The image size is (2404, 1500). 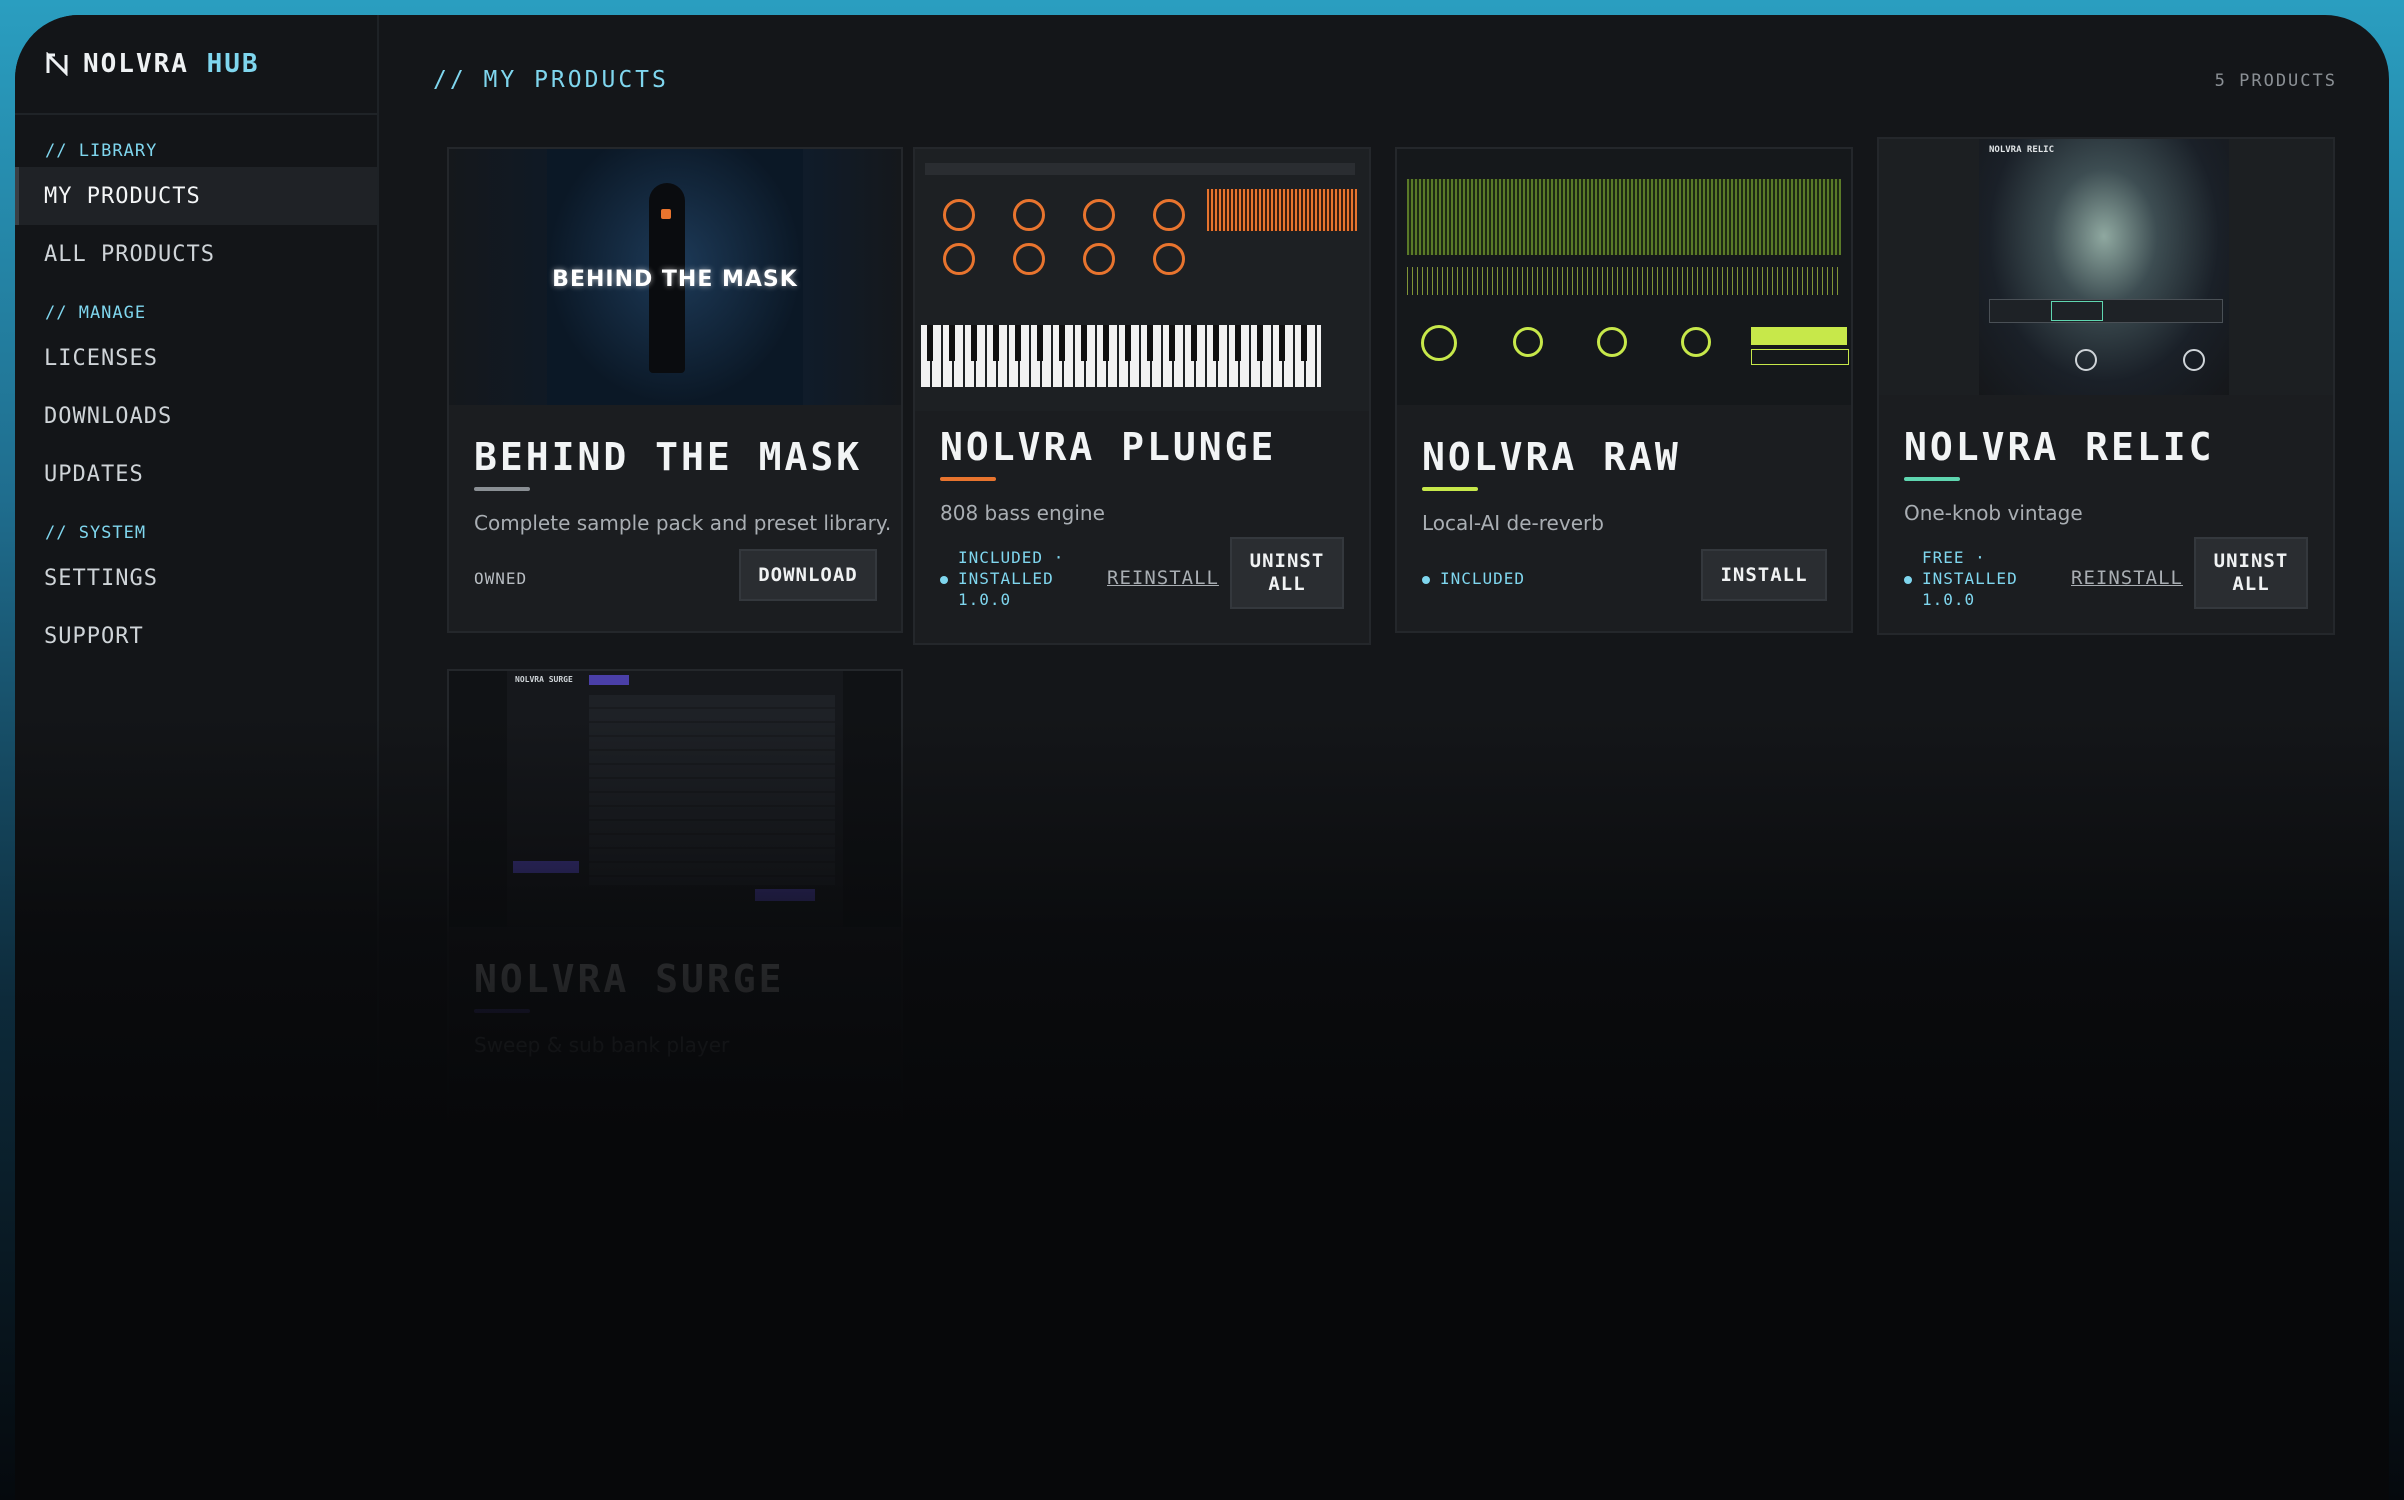 I want to click on sidebar-item-updates: UPDATES, so click(x=196, y=474).